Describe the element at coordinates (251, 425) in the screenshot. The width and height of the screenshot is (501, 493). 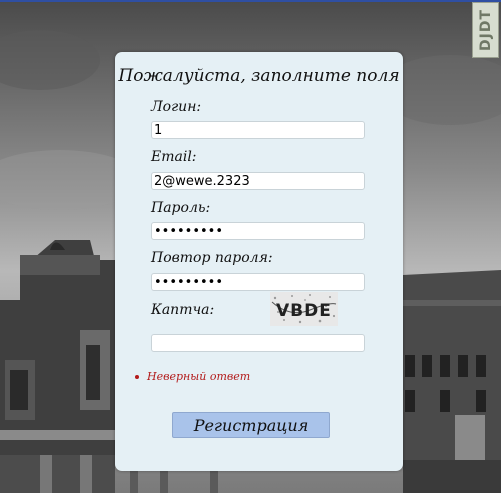
I see `register-button: Регистрация` at that location.